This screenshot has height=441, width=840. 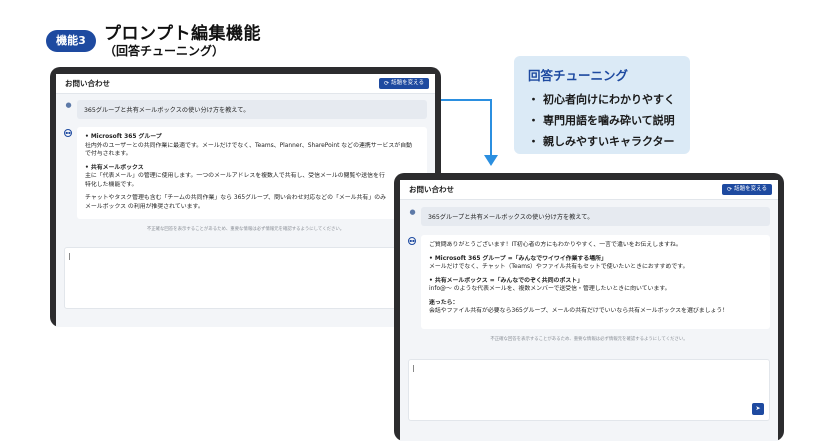 What do you see at coordinates (578, 75) in the screenshot?
I see `callout-title: 回答チューニング` at bounding box center [578, 75].